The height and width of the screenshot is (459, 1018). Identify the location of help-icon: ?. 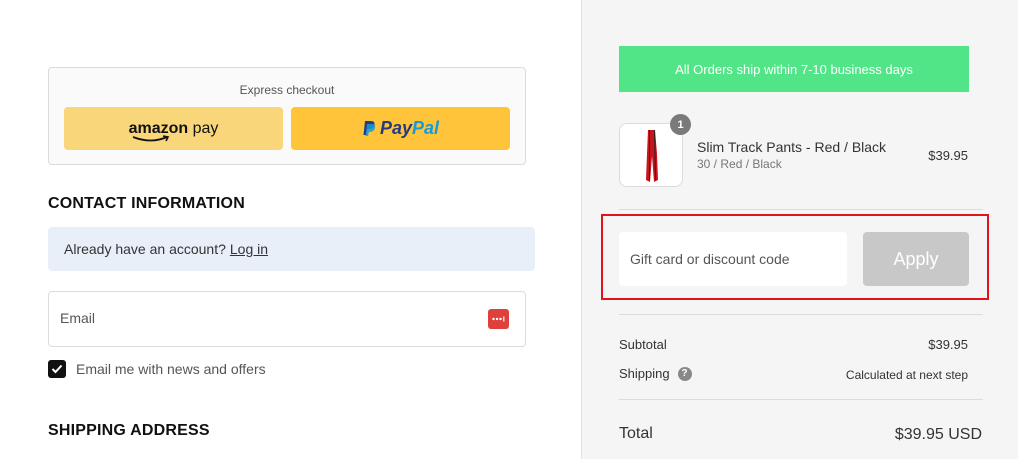
(684, 373).